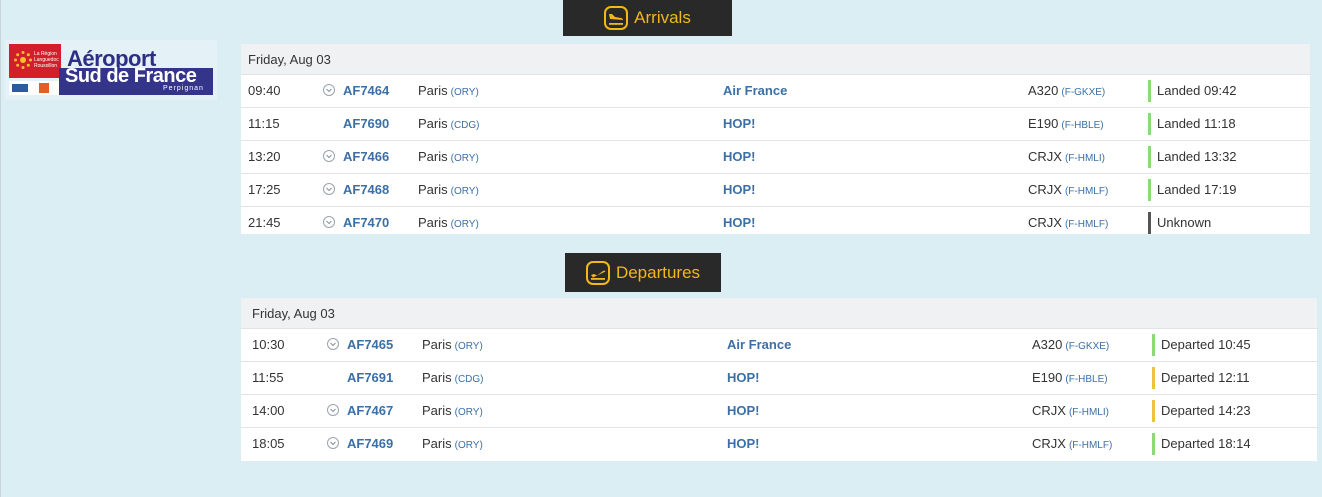 The height and width of the screenshot is (497, 1322). I want to click on departures-date: Friday, Aug 03, so click(779, 313).